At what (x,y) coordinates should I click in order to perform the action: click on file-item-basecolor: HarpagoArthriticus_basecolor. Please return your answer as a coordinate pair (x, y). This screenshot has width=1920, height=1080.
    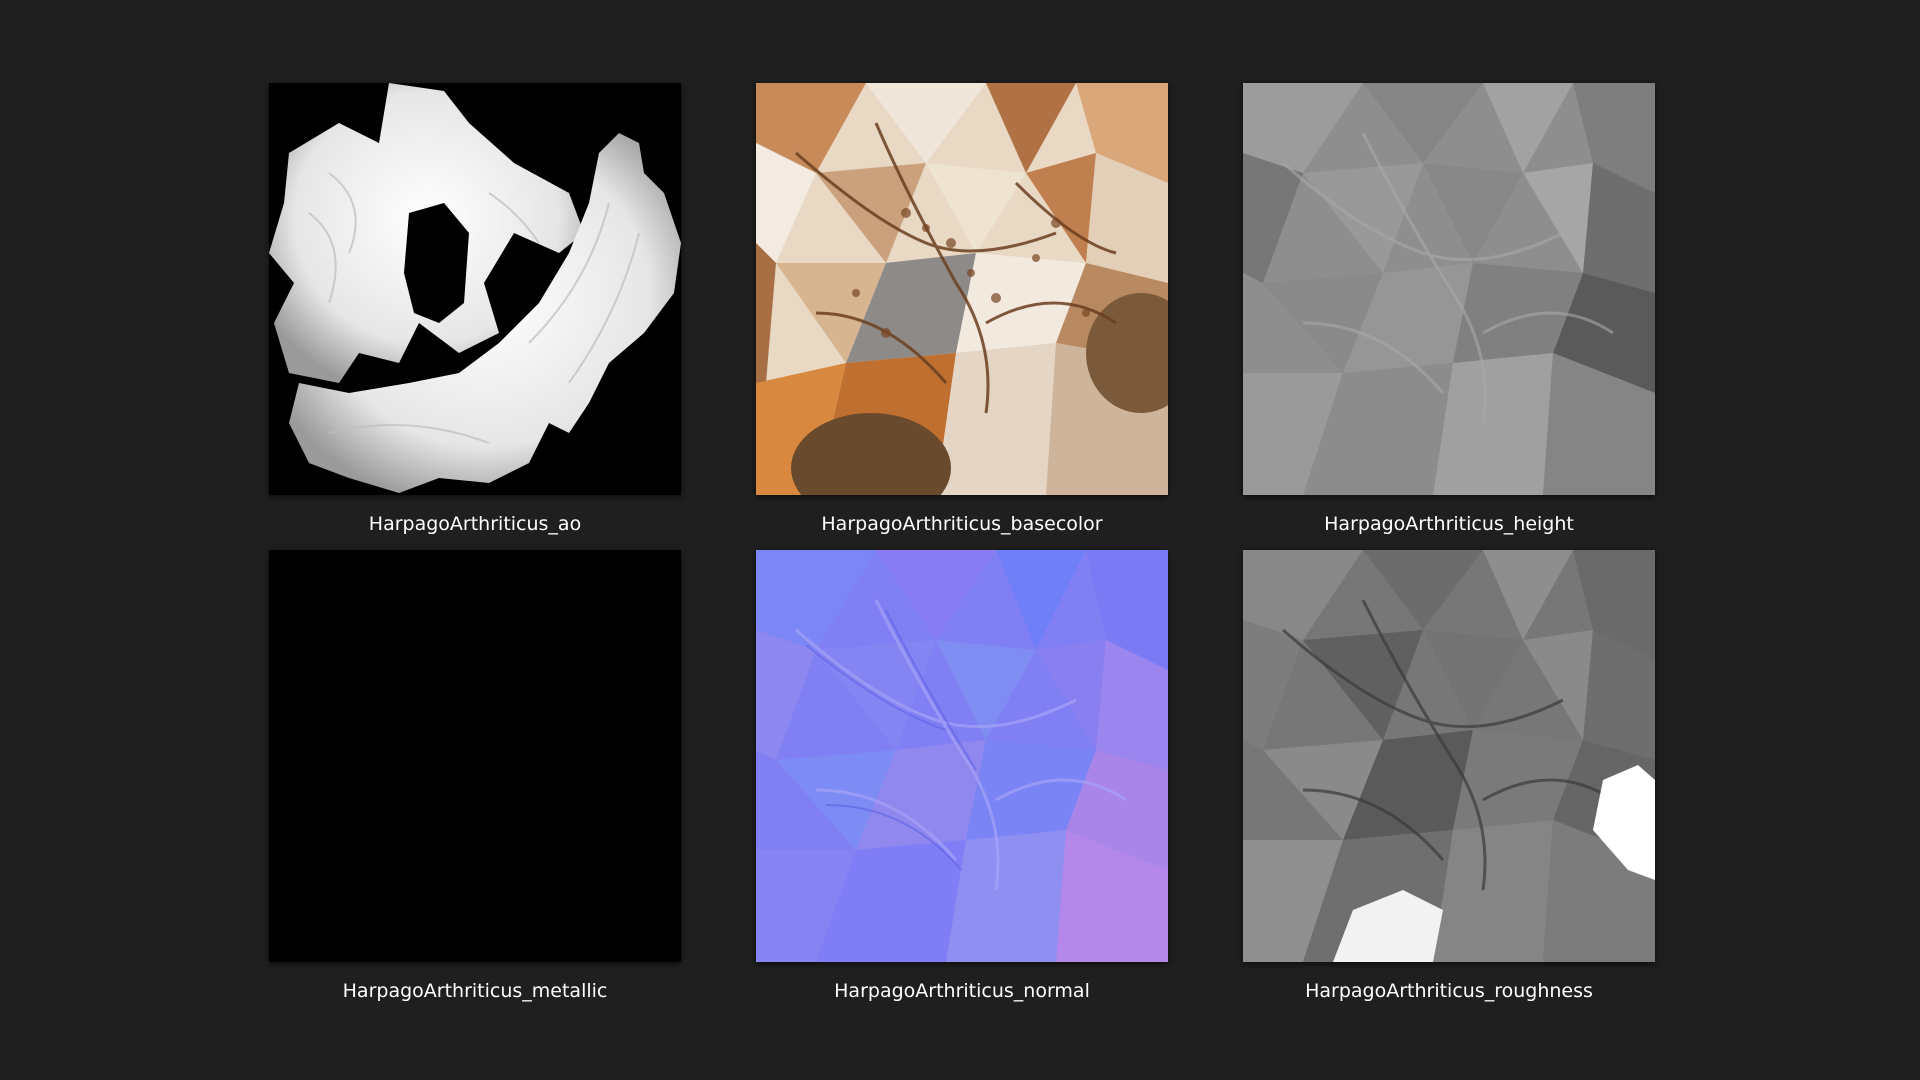
    Looking at the image, I should click on (962, 309).